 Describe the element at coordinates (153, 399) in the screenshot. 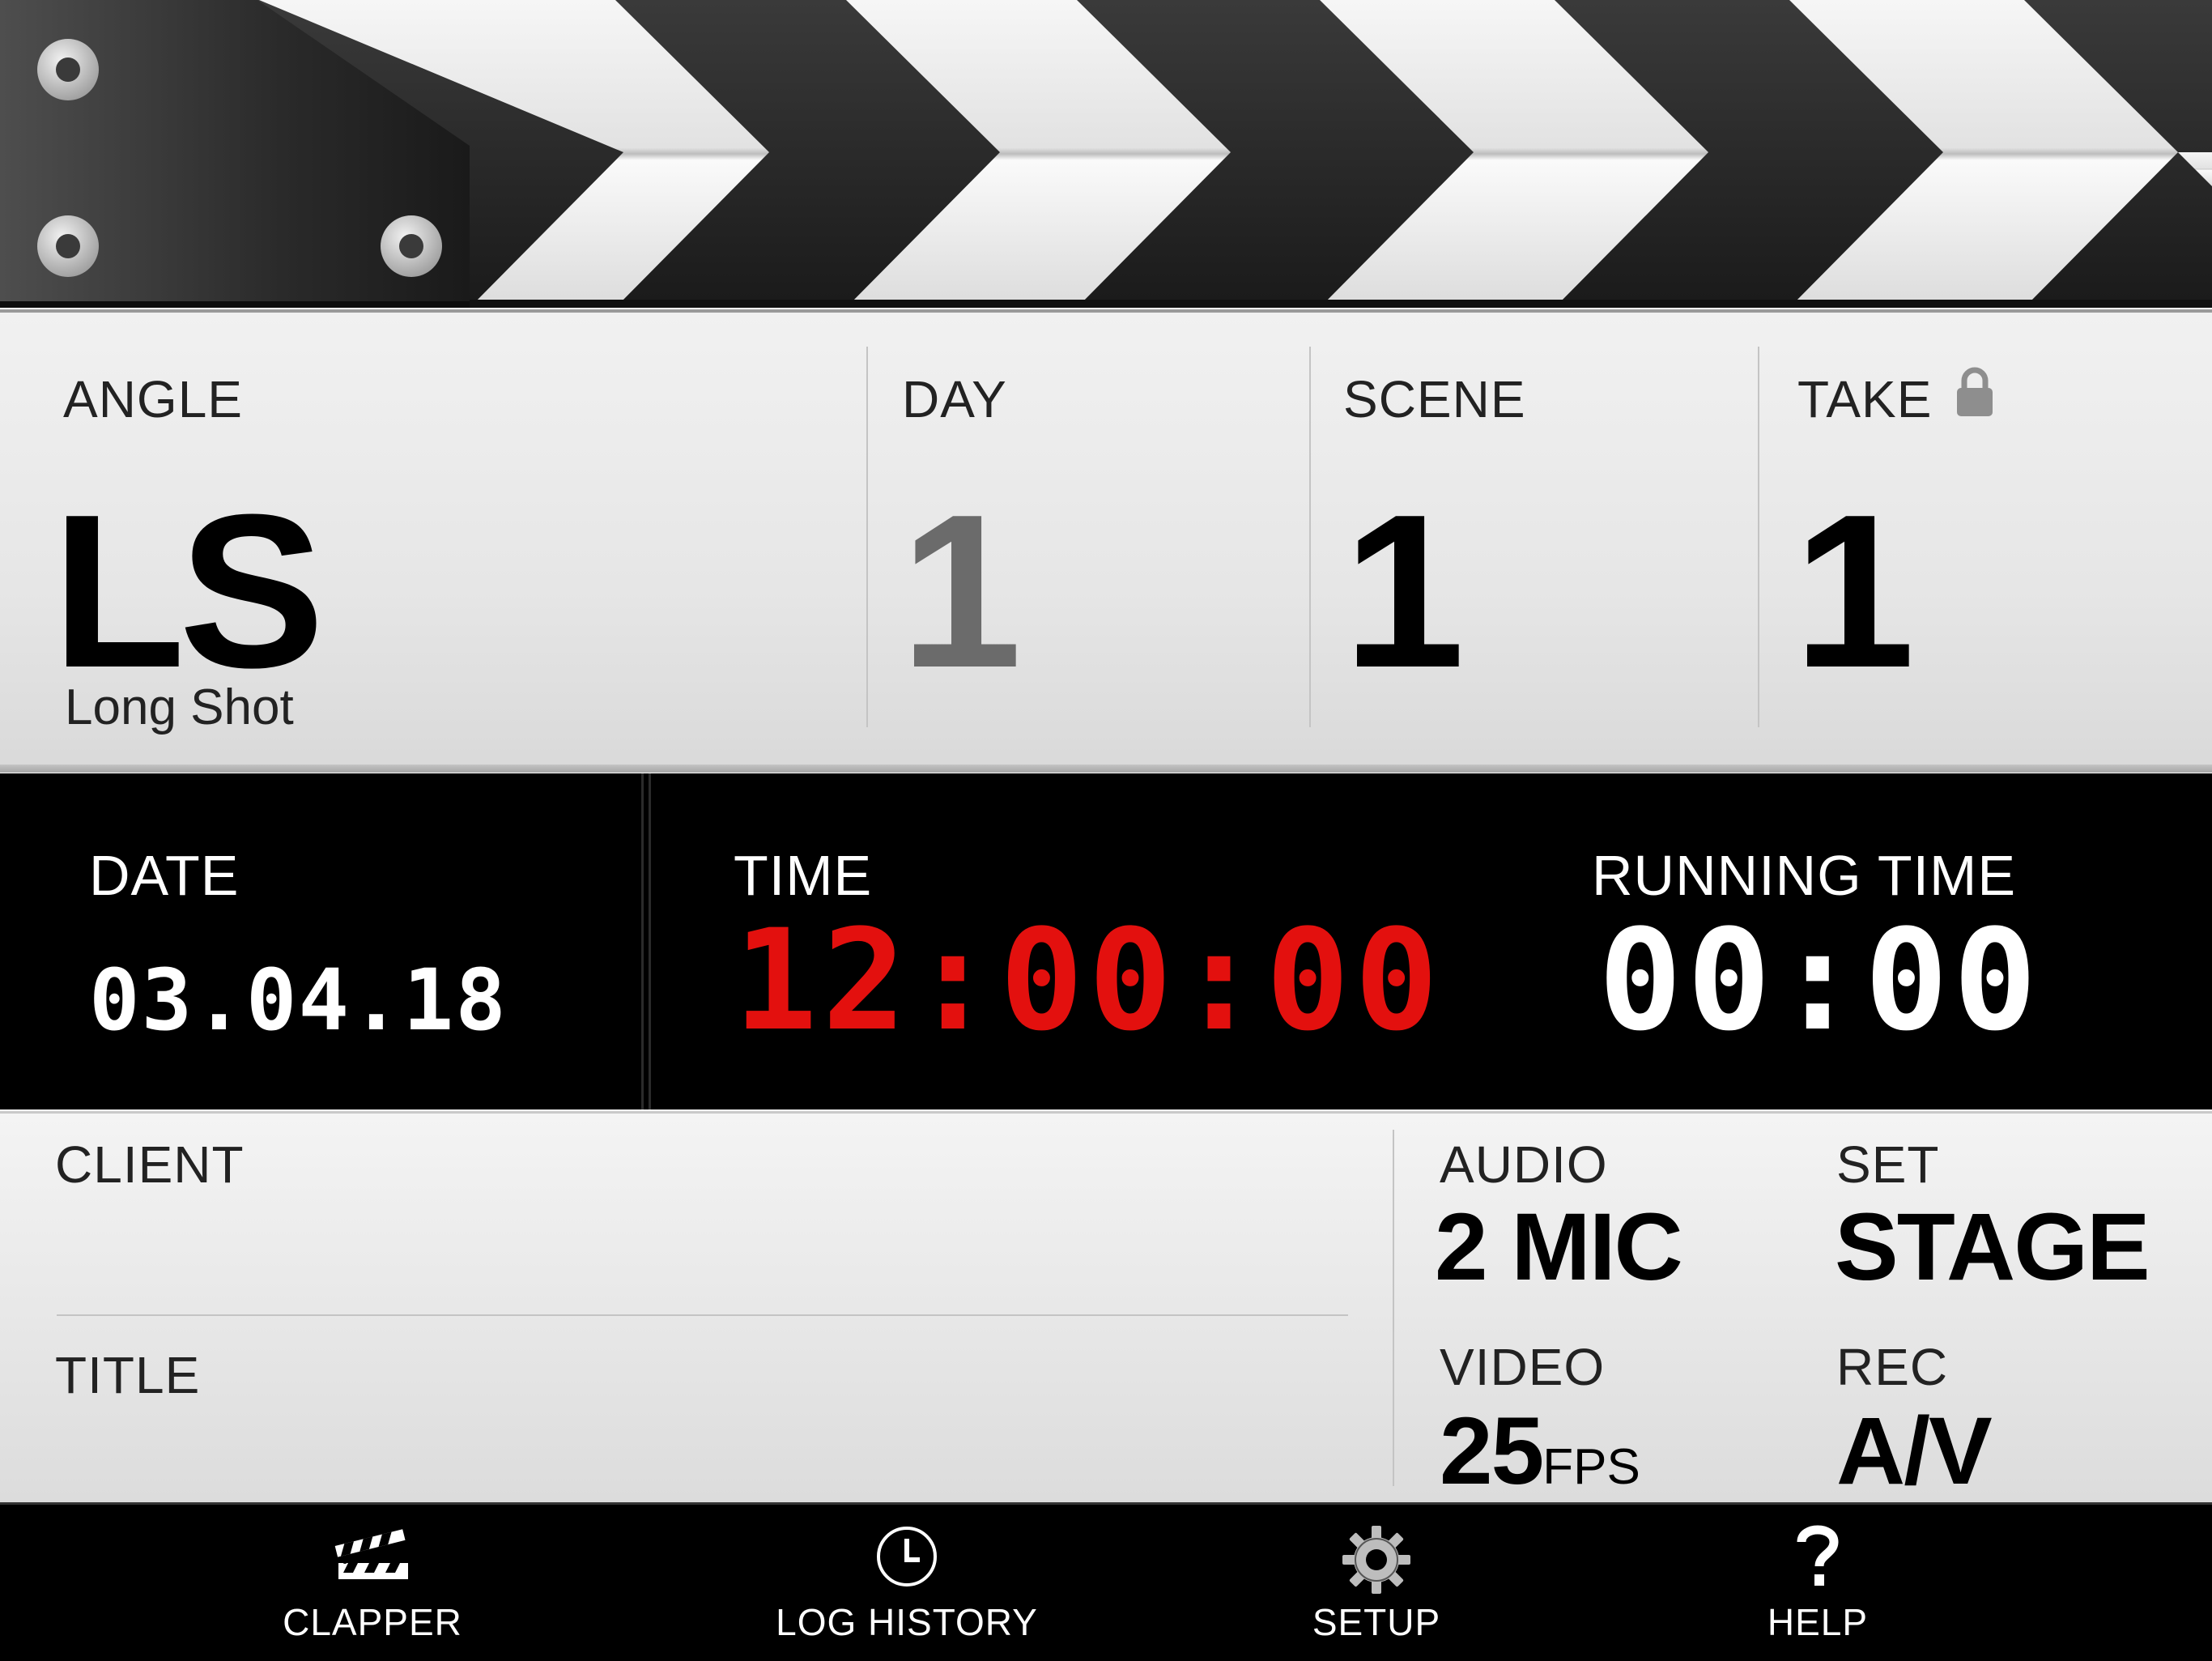

I see `angle-label: ANGLE` at that location.